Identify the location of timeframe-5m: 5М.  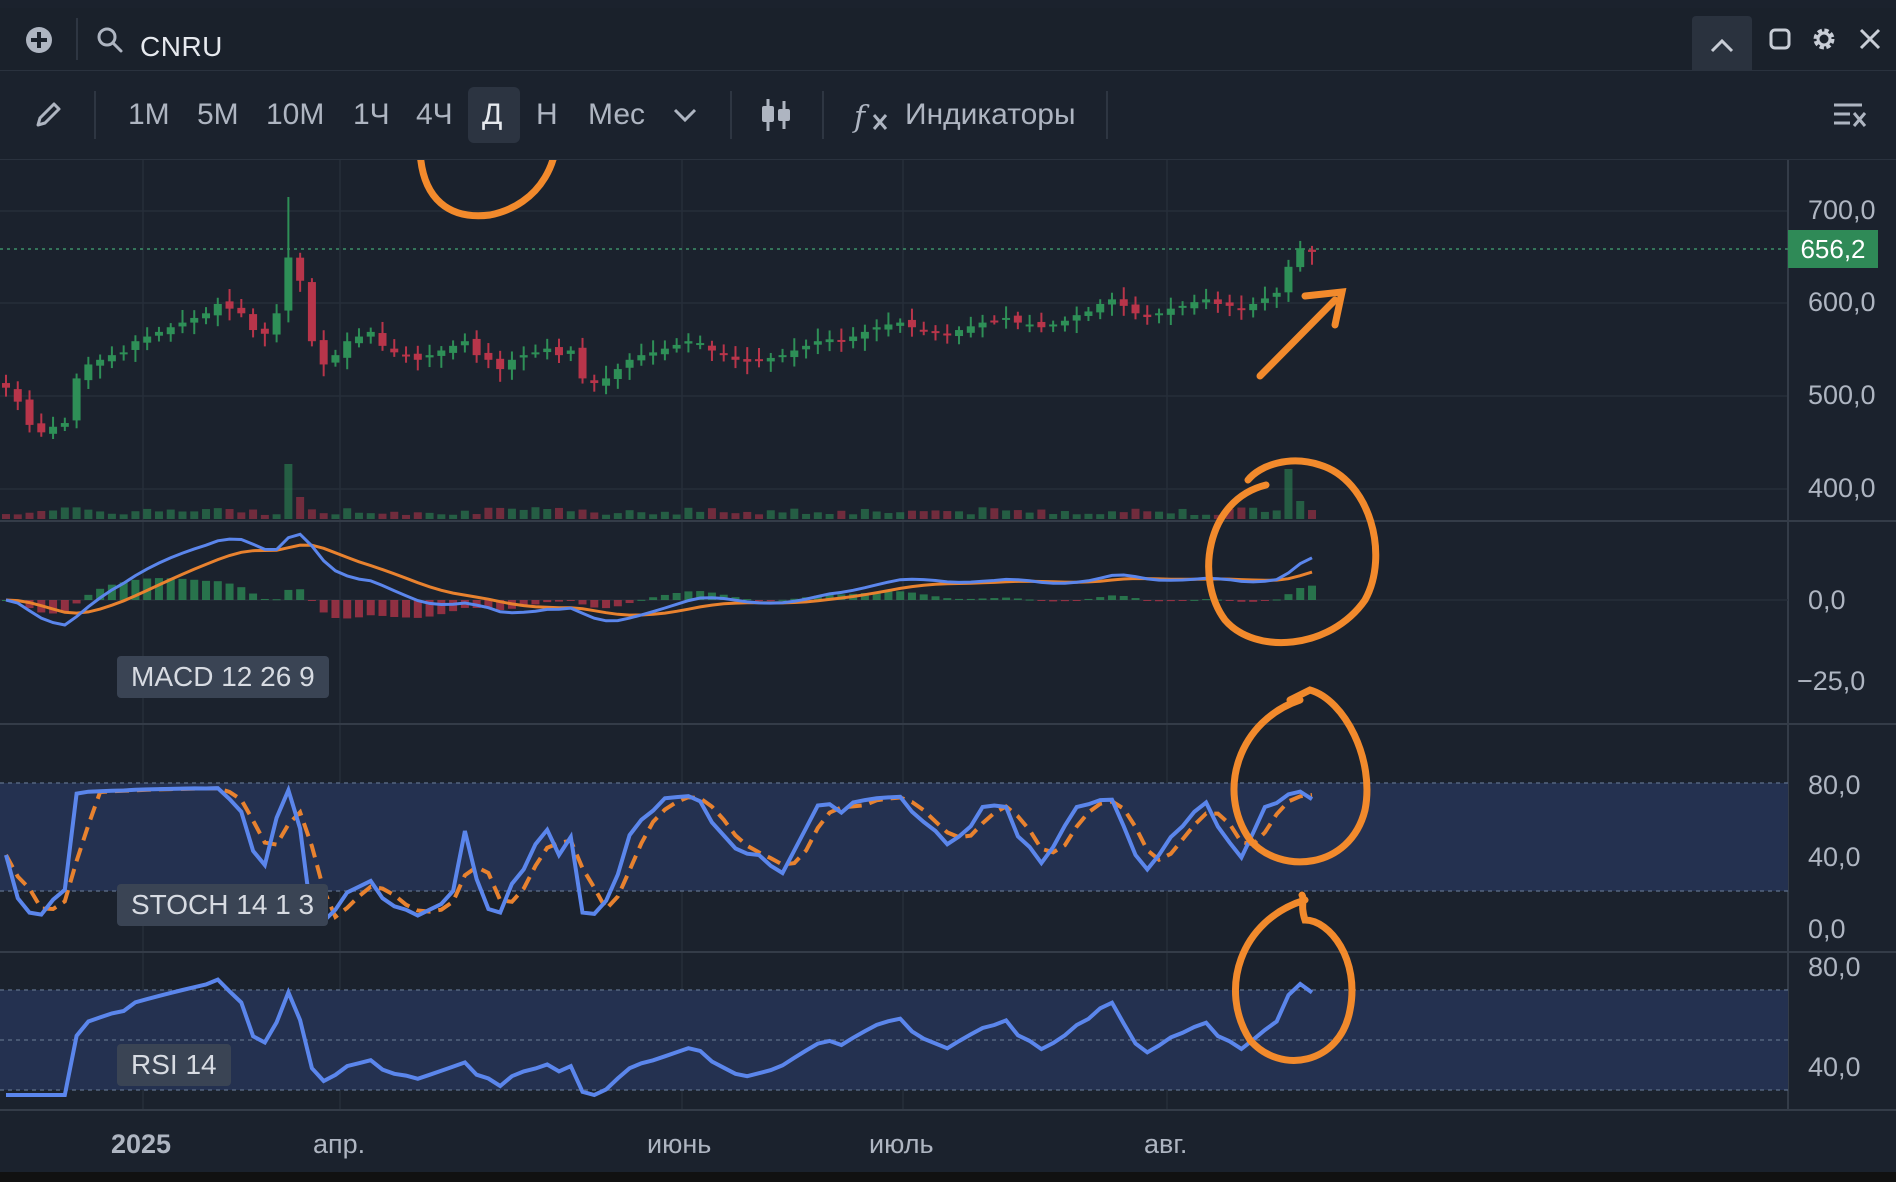
(218, 115).